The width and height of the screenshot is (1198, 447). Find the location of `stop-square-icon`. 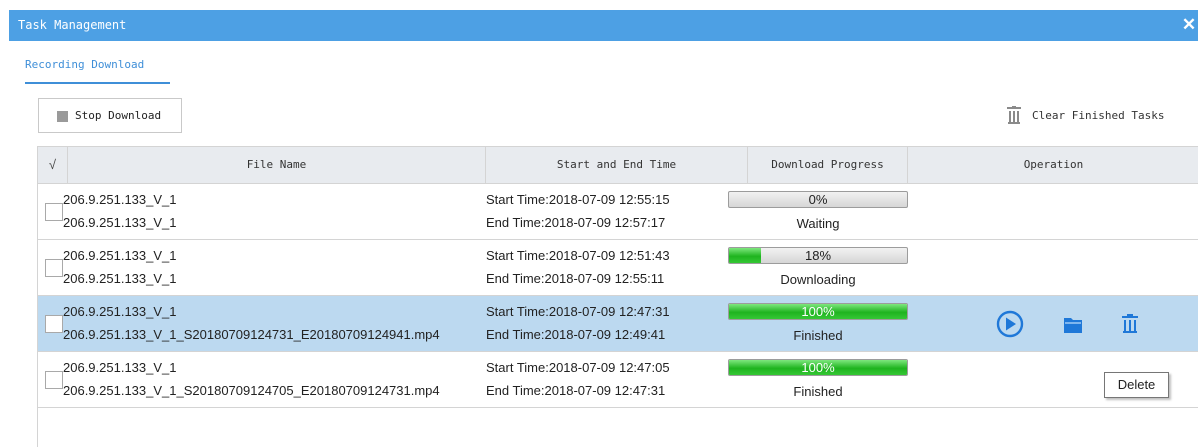

stop-square-icon is located at coordinates (62, 116).